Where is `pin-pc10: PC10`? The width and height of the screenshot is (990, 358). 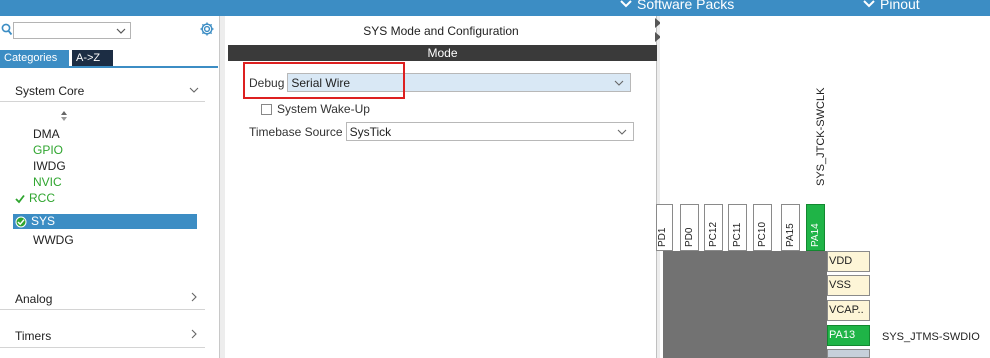
pin-pc10: PC10 is located at coordinates (762, 227).